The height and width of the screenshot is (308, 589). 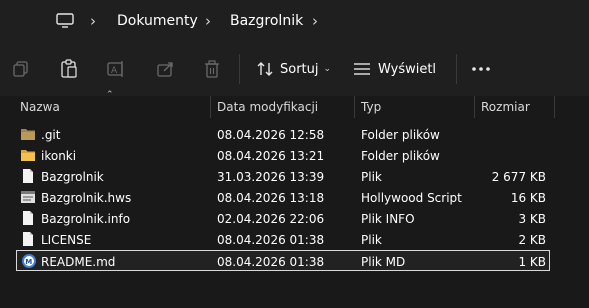 What do you see at coordinates (65, 21) in the screenshot?
I see `this-pc-icon` at bounding box center [65, 21].